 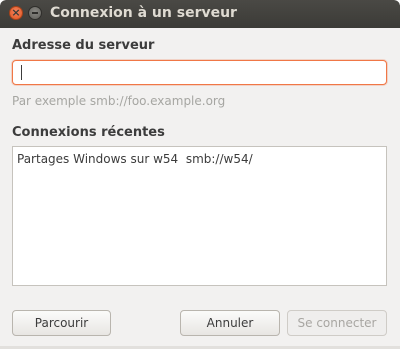 What do you see at coordinates (337, 323) in the screenshot?
I see `connect-button: Se connecter` at bounding box center [337, 323].